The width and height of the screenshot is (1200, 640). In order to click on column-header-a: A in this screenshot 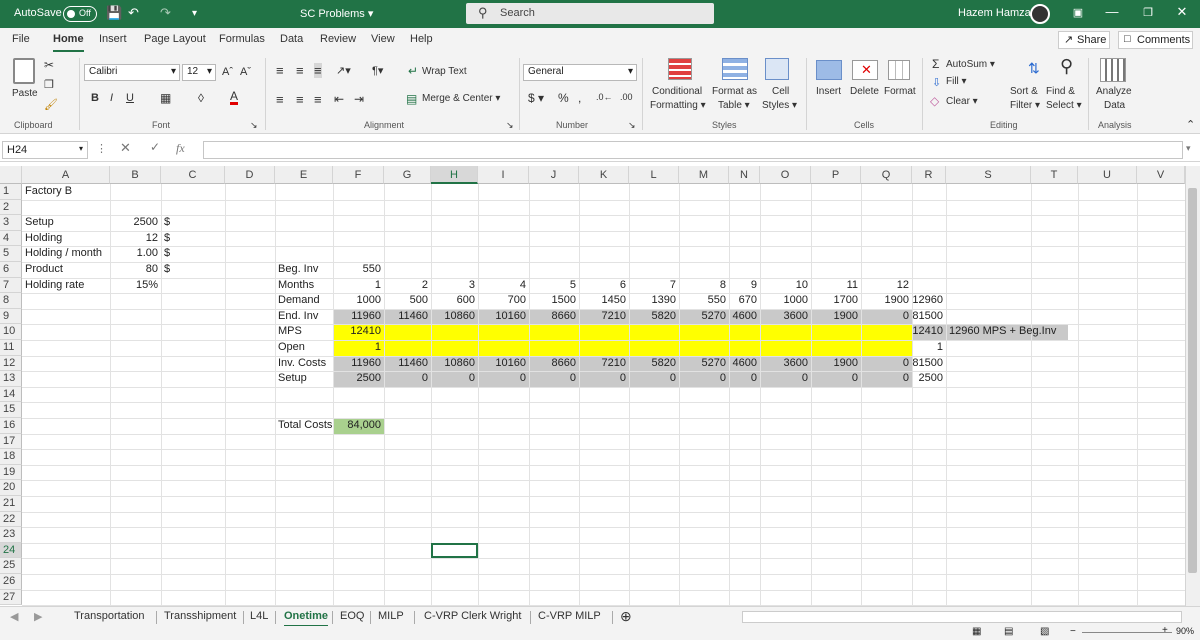, I will do `click(66, 175)`.